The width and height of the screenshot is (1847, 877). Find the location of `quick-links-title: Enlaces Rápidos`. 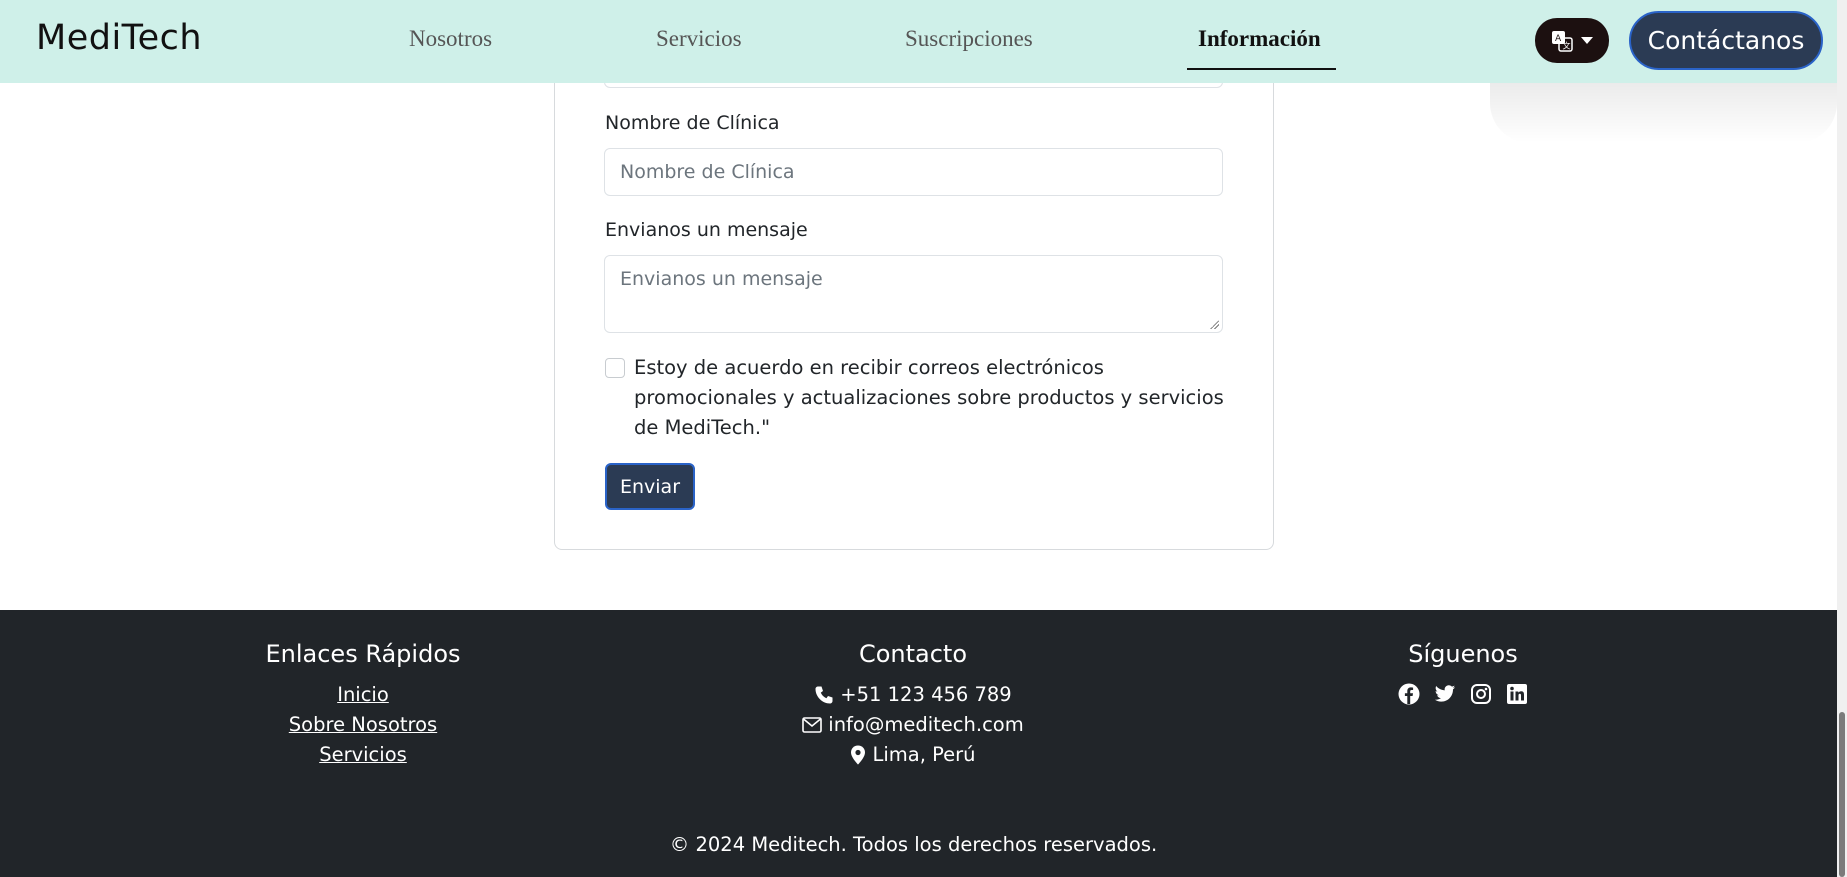

quick-links-title: Enlaces Rápidos is located at coordinates (363, 654).